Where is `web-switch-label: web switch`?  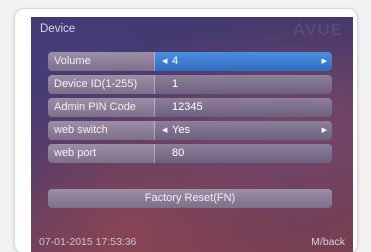
web-switch-label: web switch is located at coordinates (101, 130).